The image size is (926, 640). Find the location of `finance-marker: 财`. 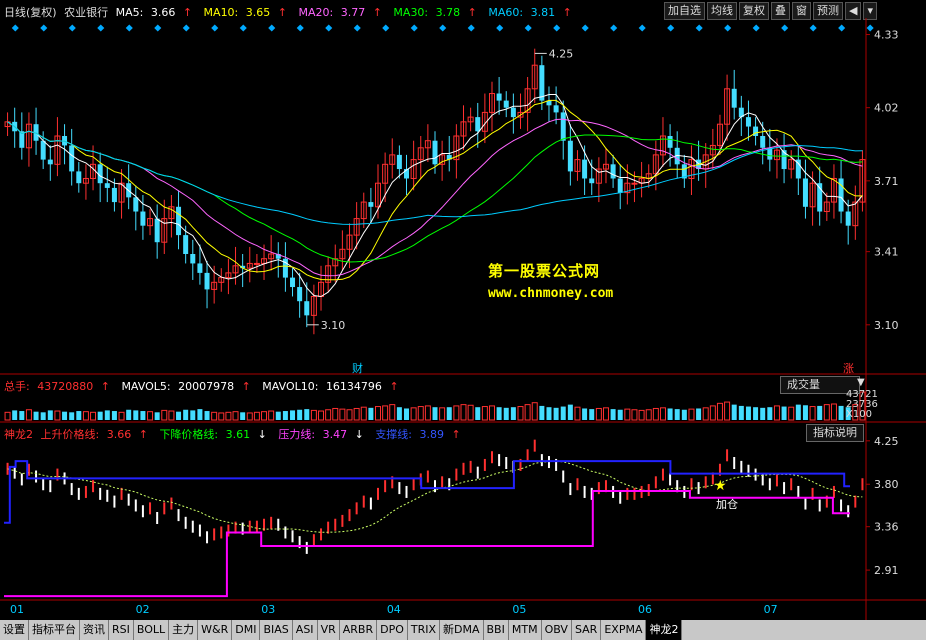

finance-marker: 财 is located at coordinates (357, 368).